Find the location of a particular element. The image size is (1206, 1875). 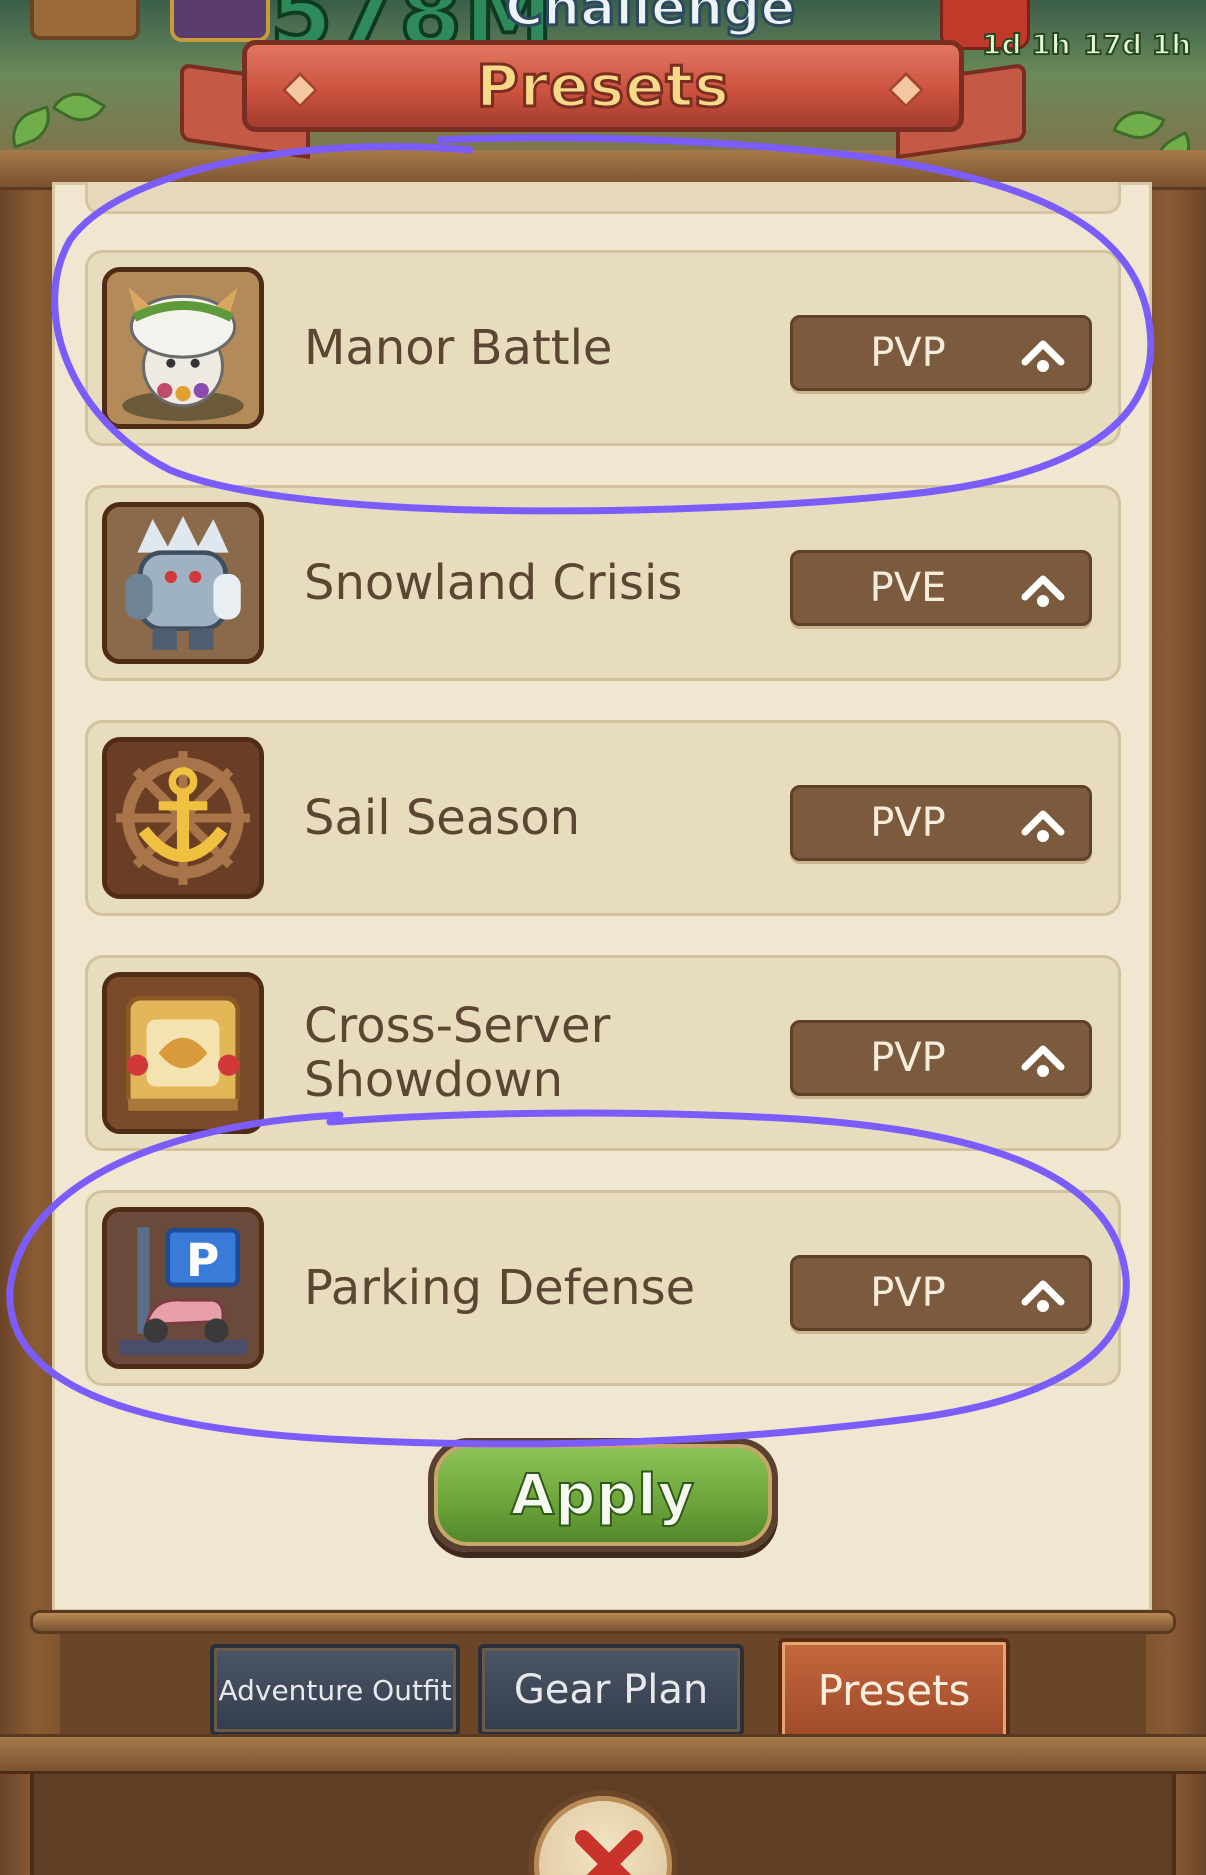

event-timer-left: 1d 1h is located at coordinates (1026, 44).